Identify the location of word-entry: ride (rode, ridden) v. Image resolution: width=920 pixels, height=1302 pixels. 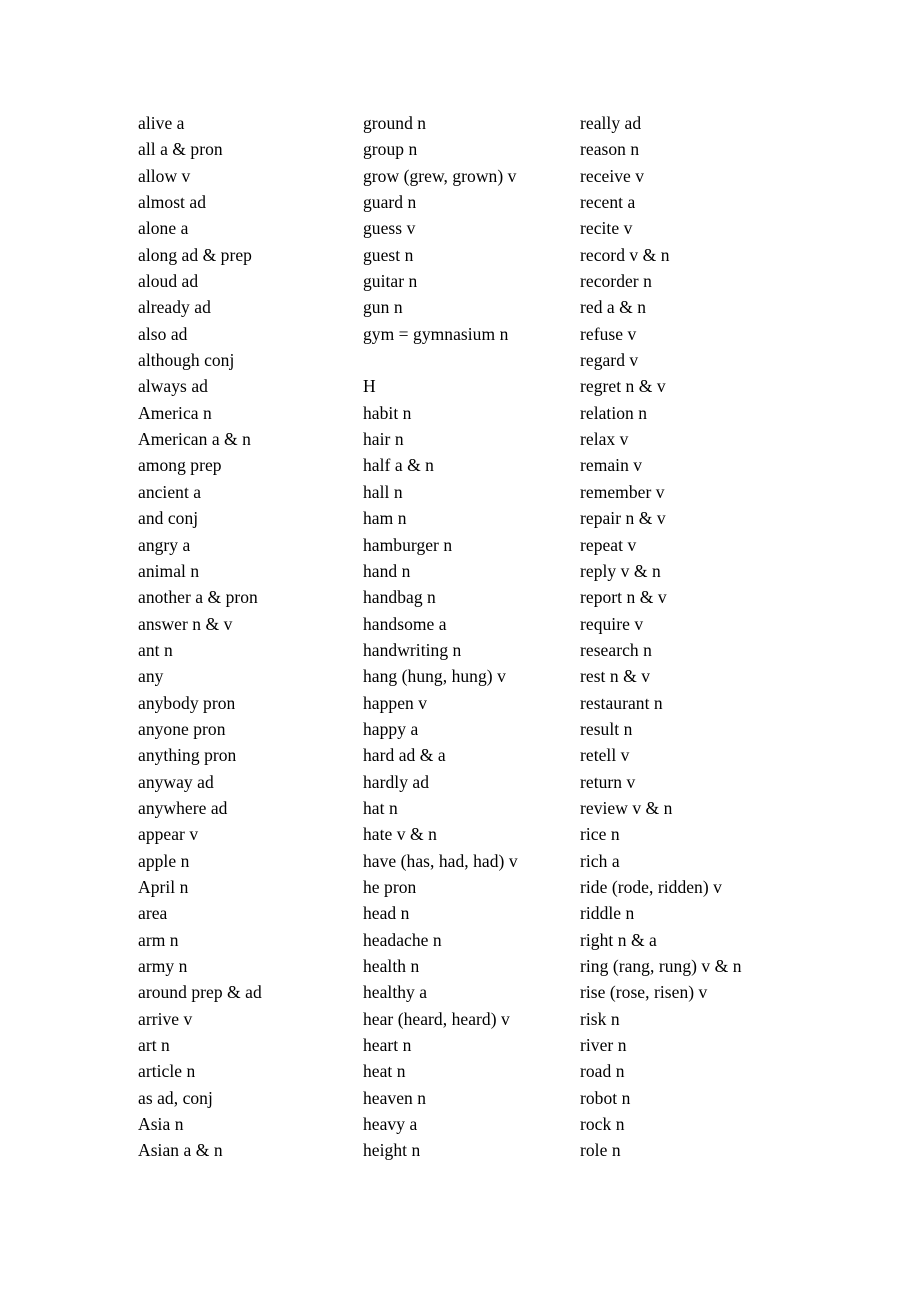
(651, 886).